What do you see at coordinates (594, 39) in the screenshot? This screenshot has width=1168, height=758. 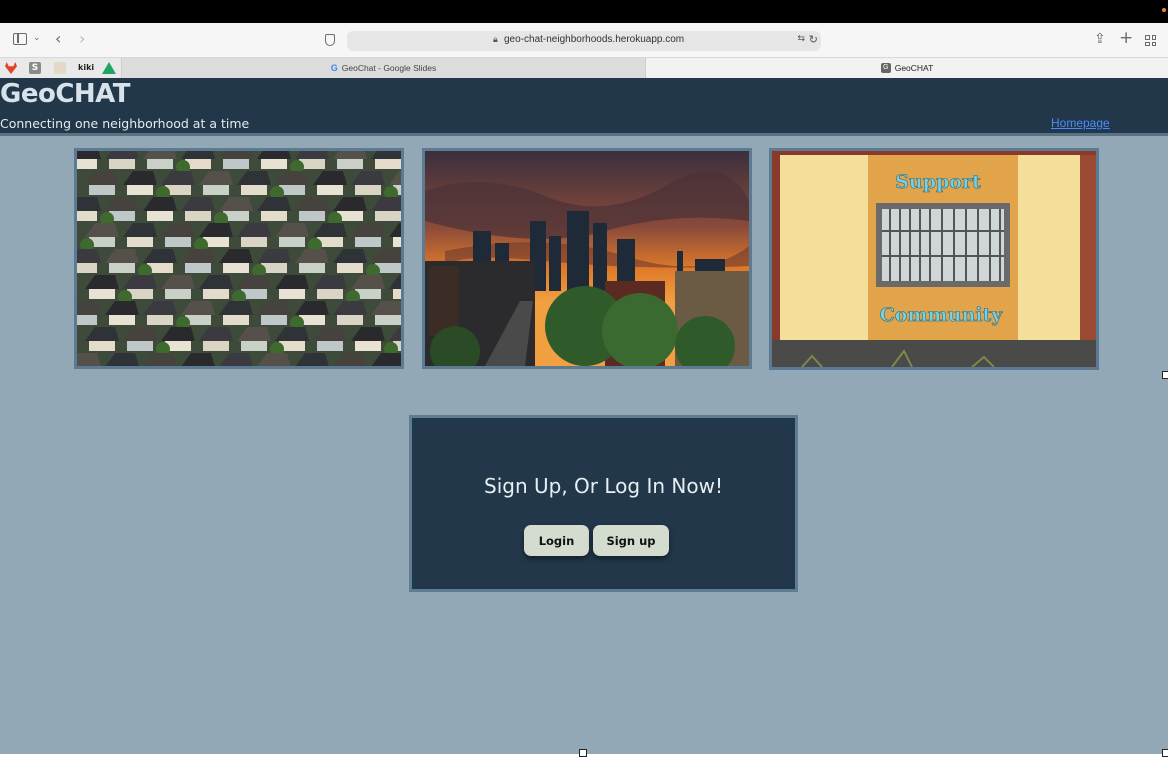 I see `address-url: geo-chat-neighborhoods.herokuapp.com` at bounding box center [594, 39].